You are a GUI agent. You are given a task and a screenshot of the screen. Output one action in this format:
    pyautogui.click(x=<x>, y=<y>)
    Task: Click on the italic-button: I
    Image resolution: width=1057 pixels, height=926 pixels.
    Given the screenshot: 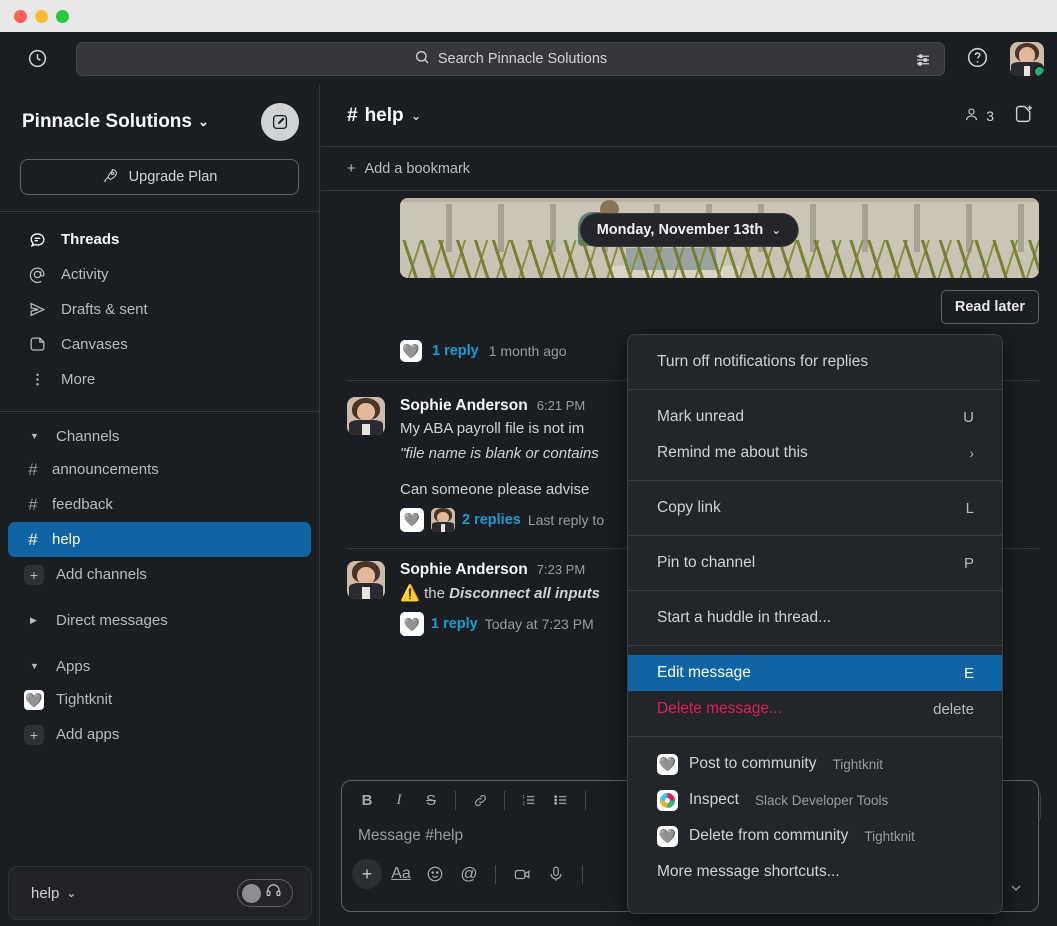 What is the action you would take?
    pyautogui.click(x=399, y=800)
    